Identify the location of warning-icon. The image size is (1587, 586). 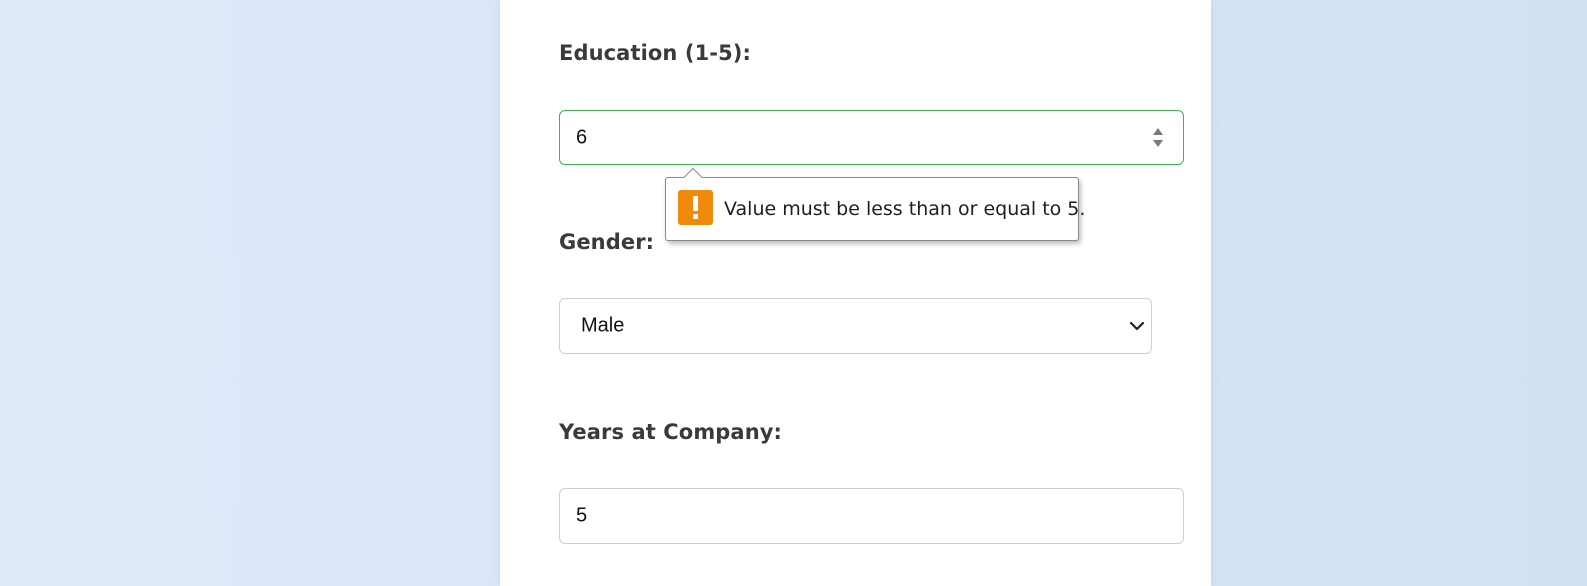
(695, 207).